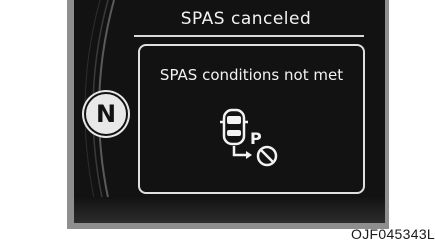  What do you see at coordinates (256, 138) in the screenshot?
I see `svg-text: P` at bounding box center [256, 138].